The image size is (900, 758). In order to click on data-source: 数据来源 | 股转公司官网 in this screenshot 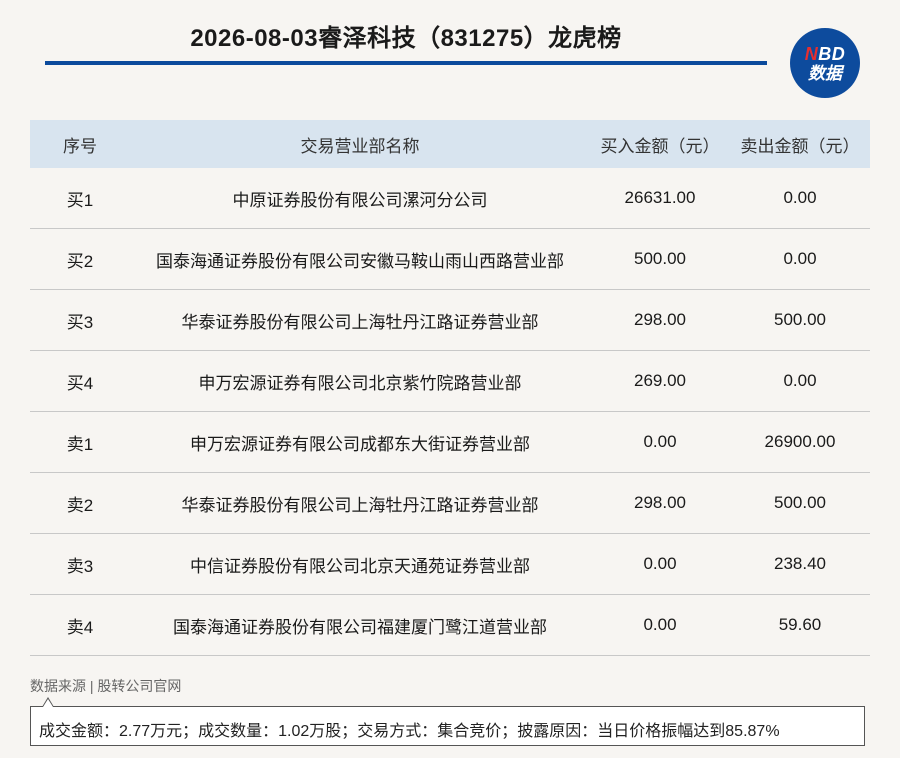, I will do `click(106, 686)`.